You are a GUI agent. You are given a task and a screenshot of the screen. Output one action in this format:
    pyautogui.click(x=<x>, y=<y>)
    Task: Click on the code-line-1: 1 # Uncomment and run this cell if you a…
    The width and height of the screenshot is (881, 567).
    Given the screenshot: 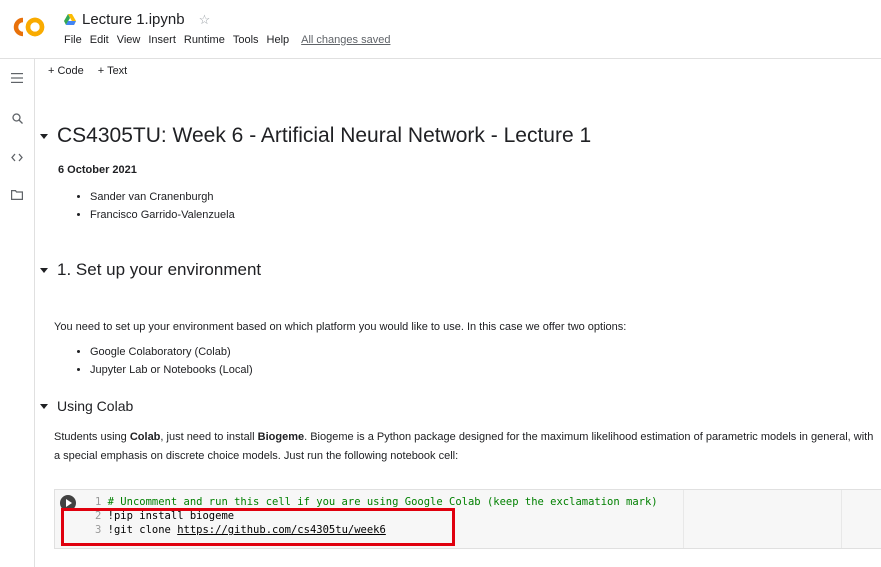 What is the action you would take?
    pyautogui.click(x=376, y=502)
    